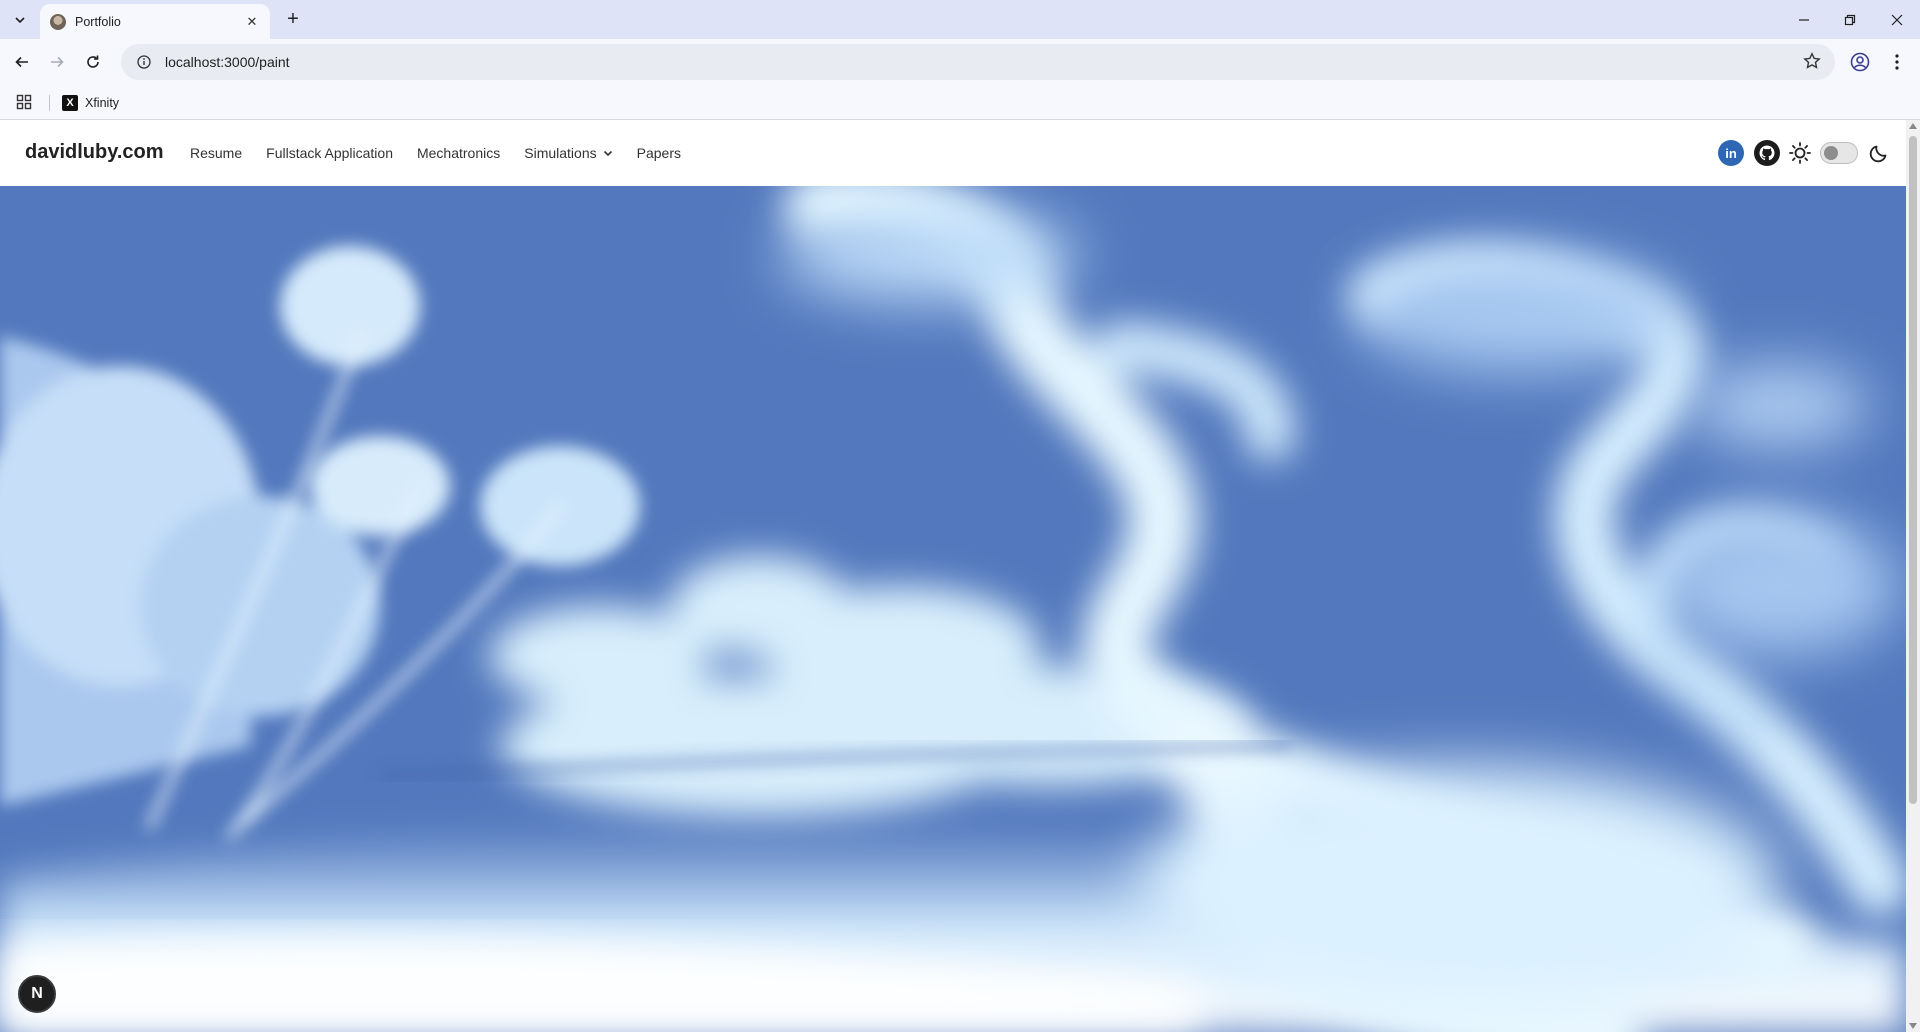 This screenshot has height=1032, width=1920. What do you see at coordinates (1839, 153) in the screenshot?
I see `theme-toggle` at bounding box center [1839, 153].